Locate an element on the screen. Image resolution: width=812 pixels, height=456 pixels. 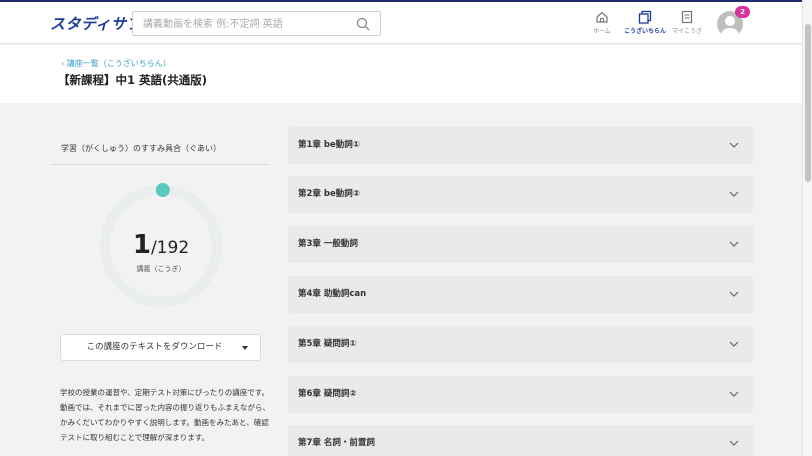
nav-my-course: マイこうざ is located at coordinates (687, 22).